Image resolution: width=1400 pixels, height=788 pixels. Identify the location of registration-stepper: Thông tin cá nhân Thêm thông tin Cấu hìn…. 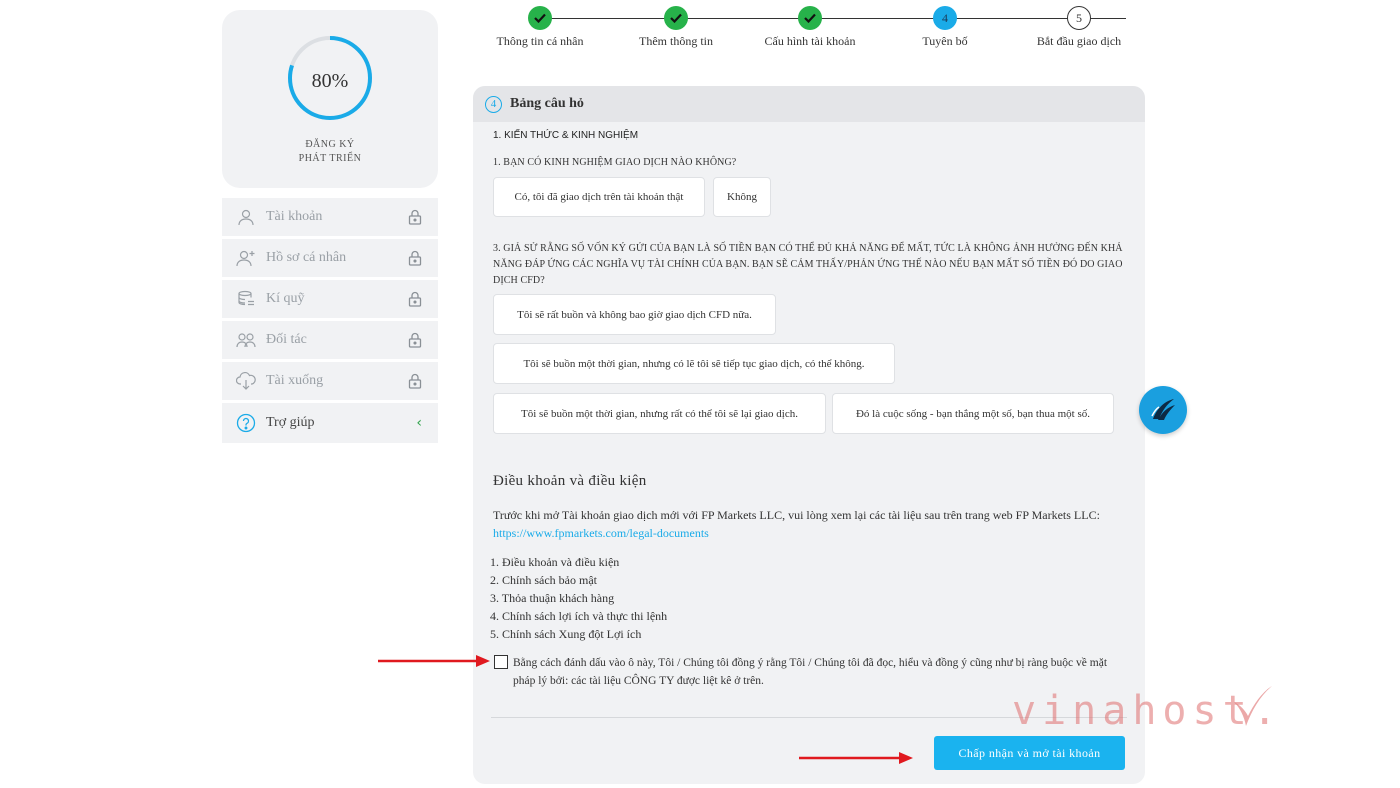
(810, 27).